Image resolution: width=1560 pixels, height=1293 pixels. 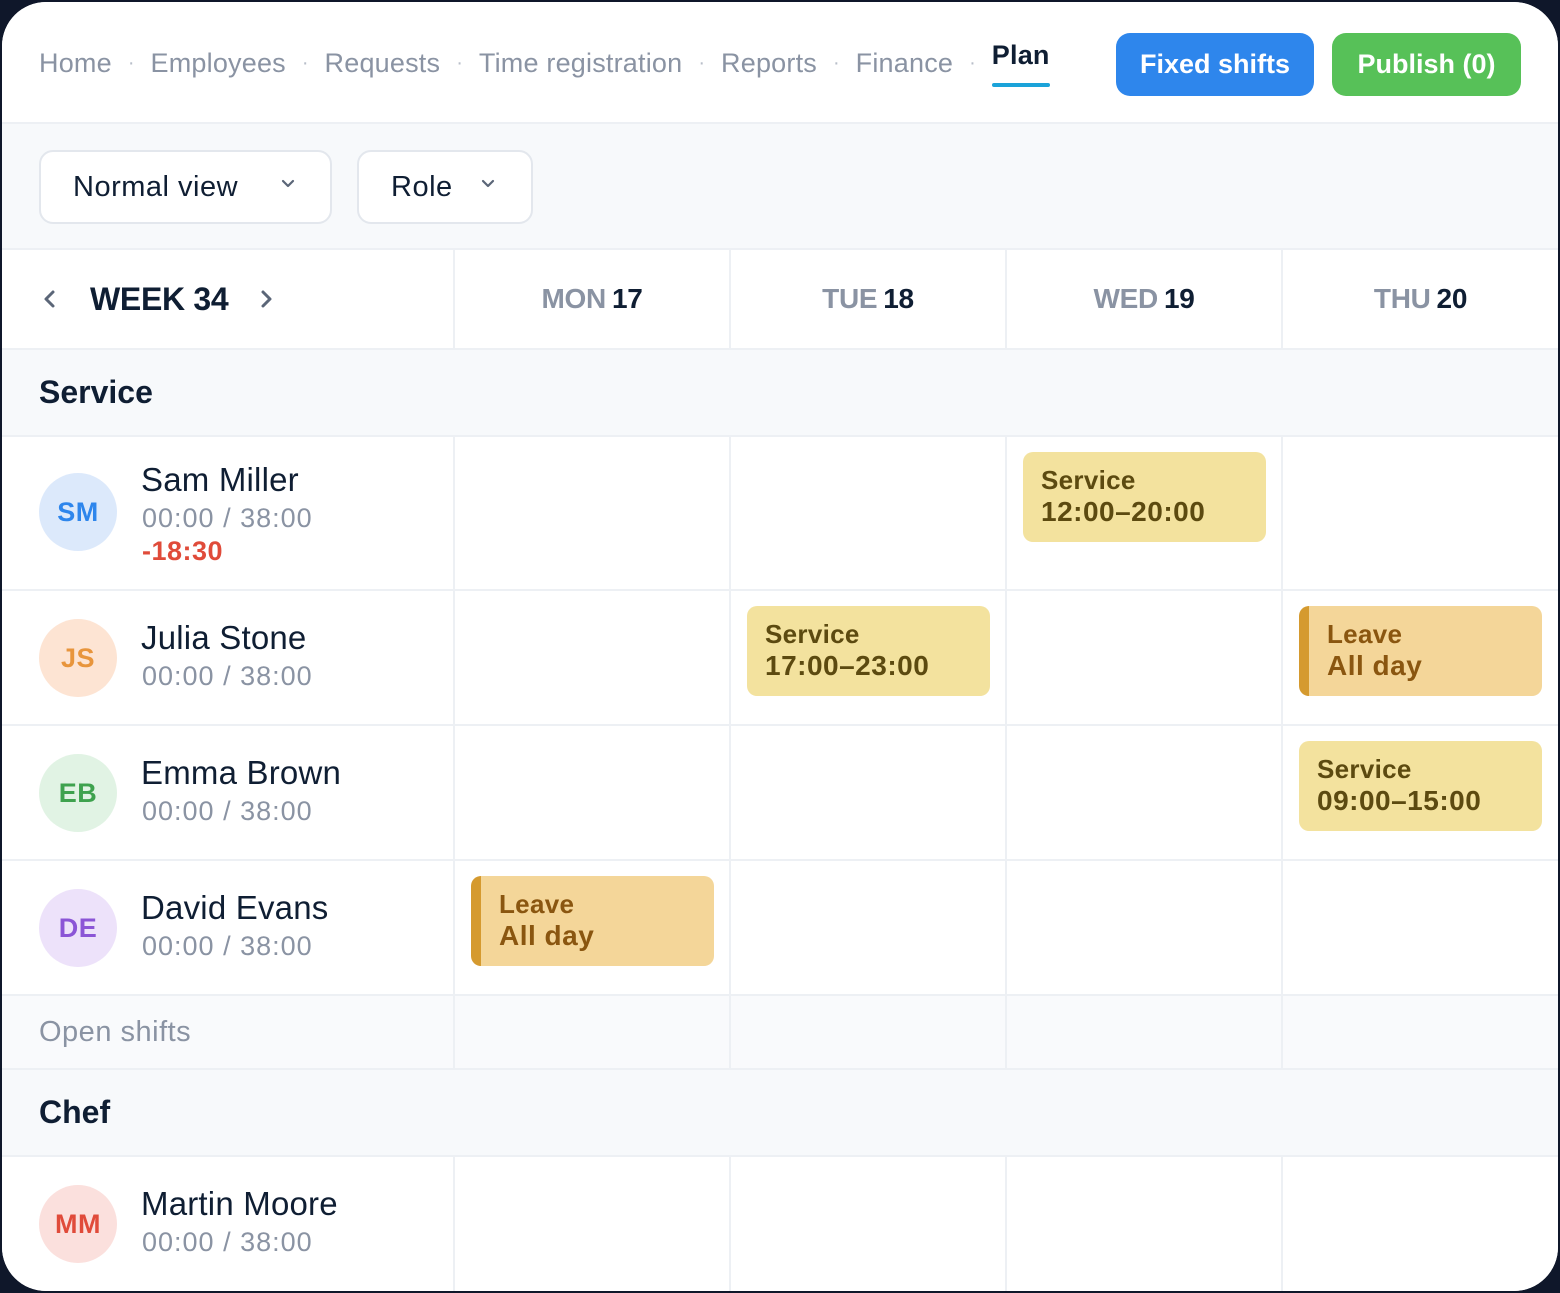 What do you see at coordinates (78, 658) in the screenshot?
I see `avatar: JS` at bounding box center [78, 658].